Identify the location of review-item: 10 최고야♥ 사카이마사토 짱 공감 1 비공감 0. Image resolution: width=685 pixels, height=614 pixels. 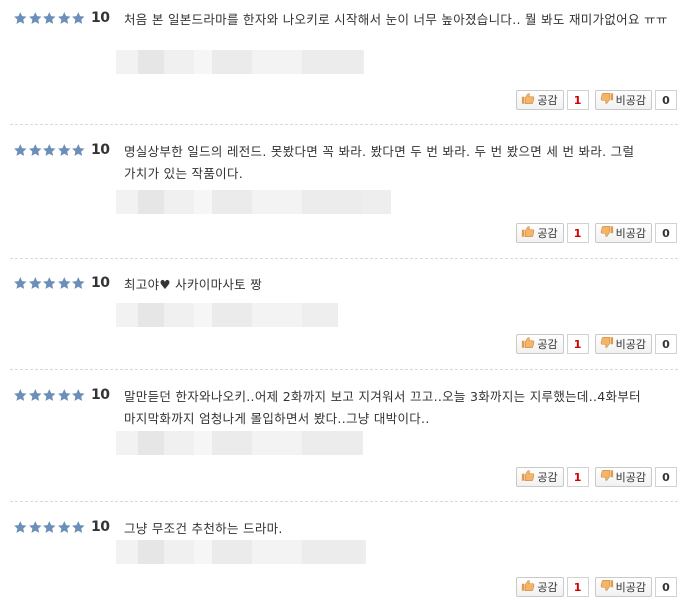
(342, 310).